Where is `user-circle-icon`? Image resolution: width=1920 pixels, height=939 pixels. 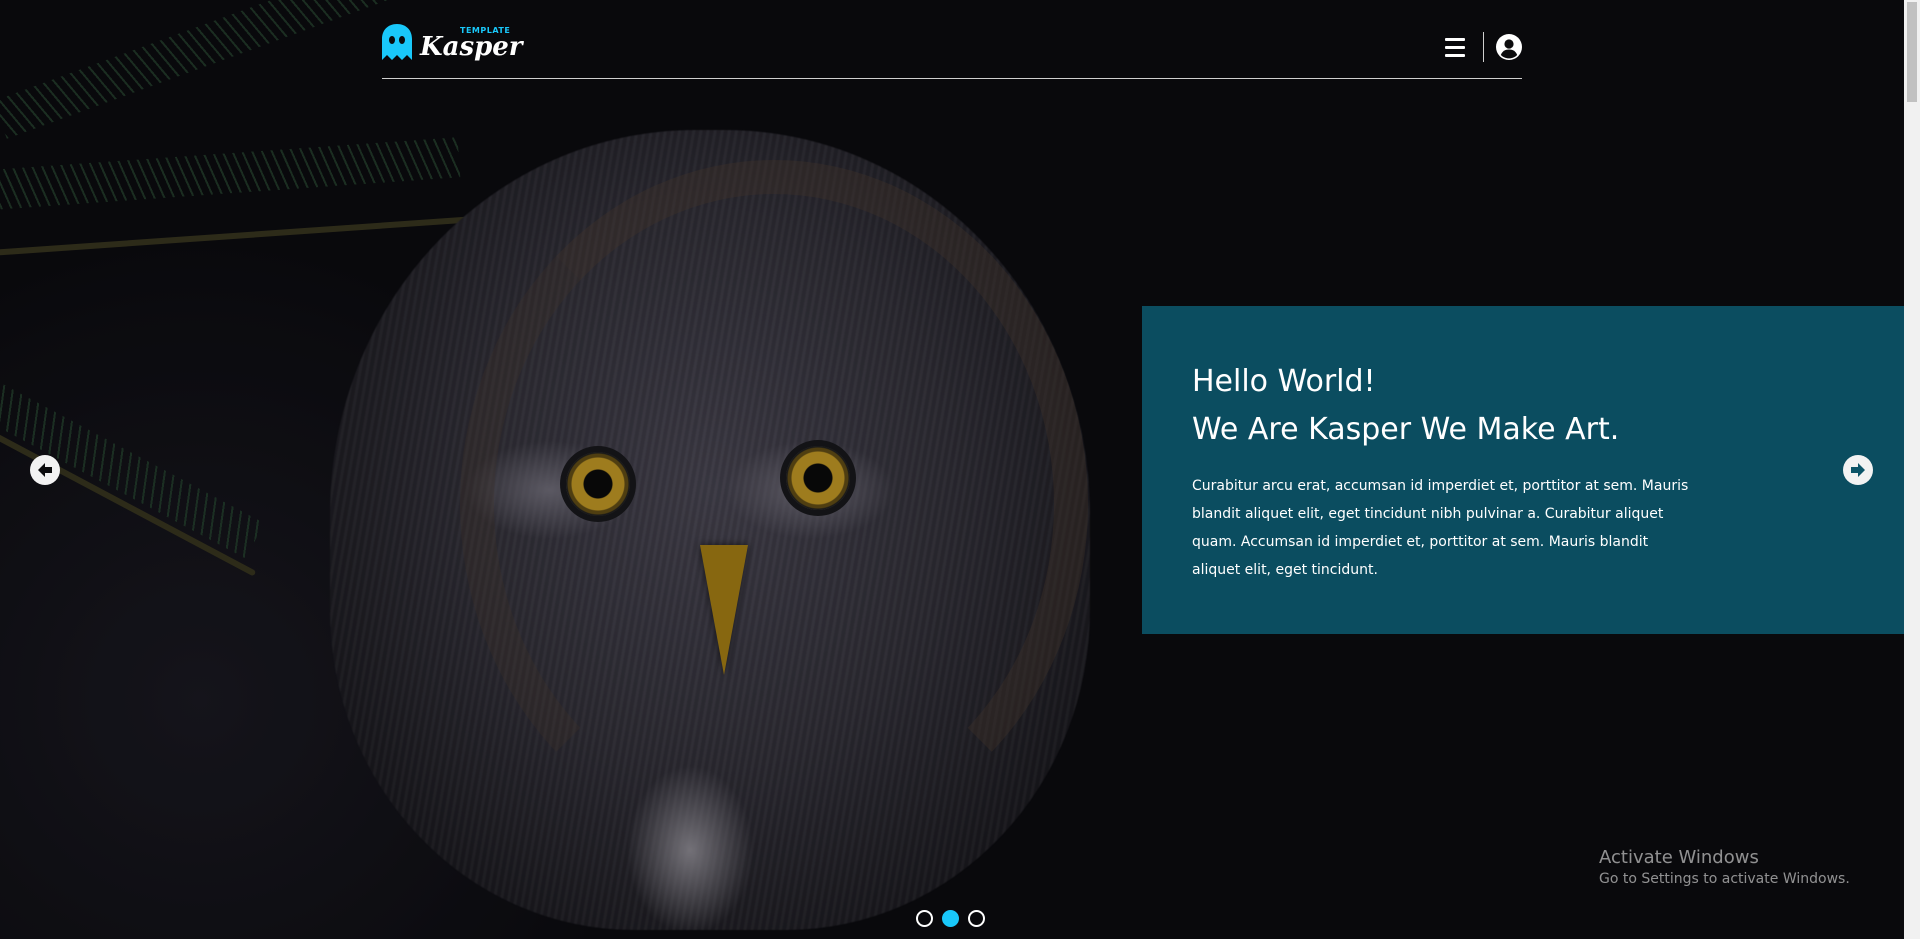
user-circle-icon is located at coordinates (1509, 47).